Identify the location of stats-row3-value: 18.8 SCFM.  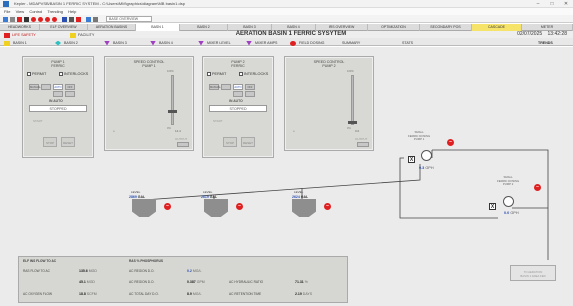
(88, 294).